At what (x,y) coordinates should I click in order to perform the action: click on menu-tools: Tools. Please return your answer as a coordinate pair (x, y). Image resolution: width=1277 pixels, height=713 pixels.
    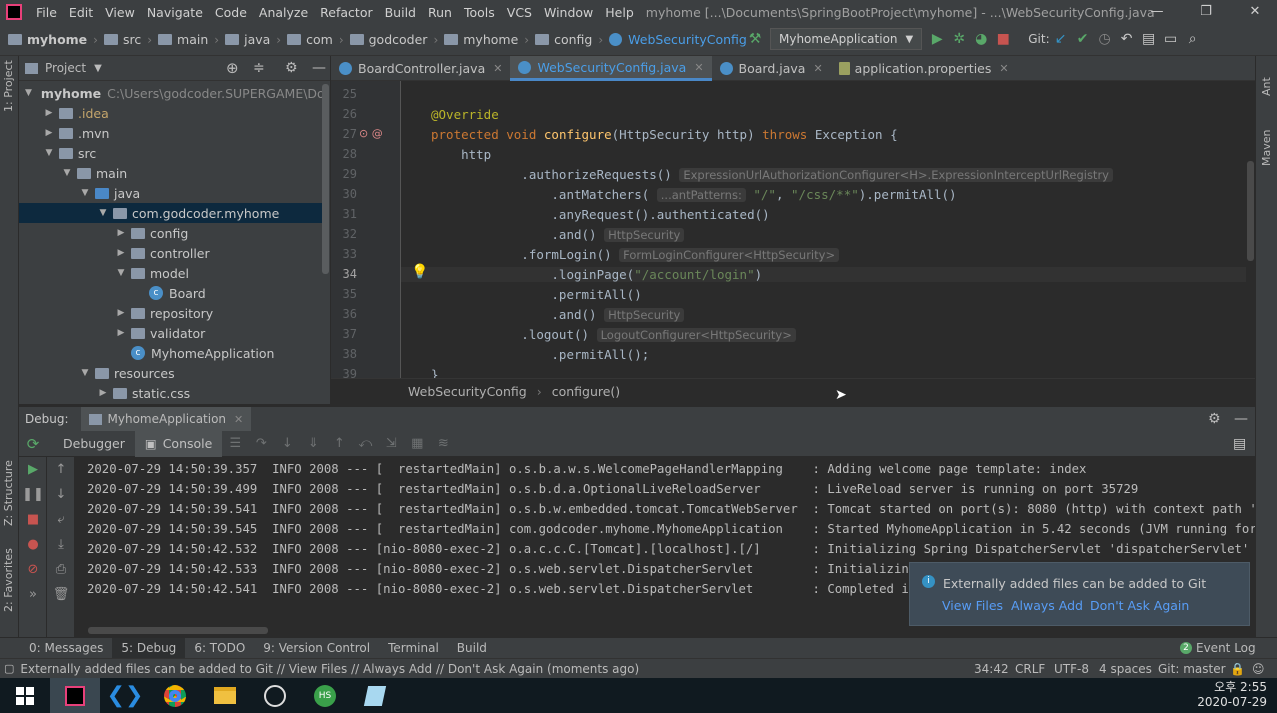
    Looking at the image, I should click on (479, 12).